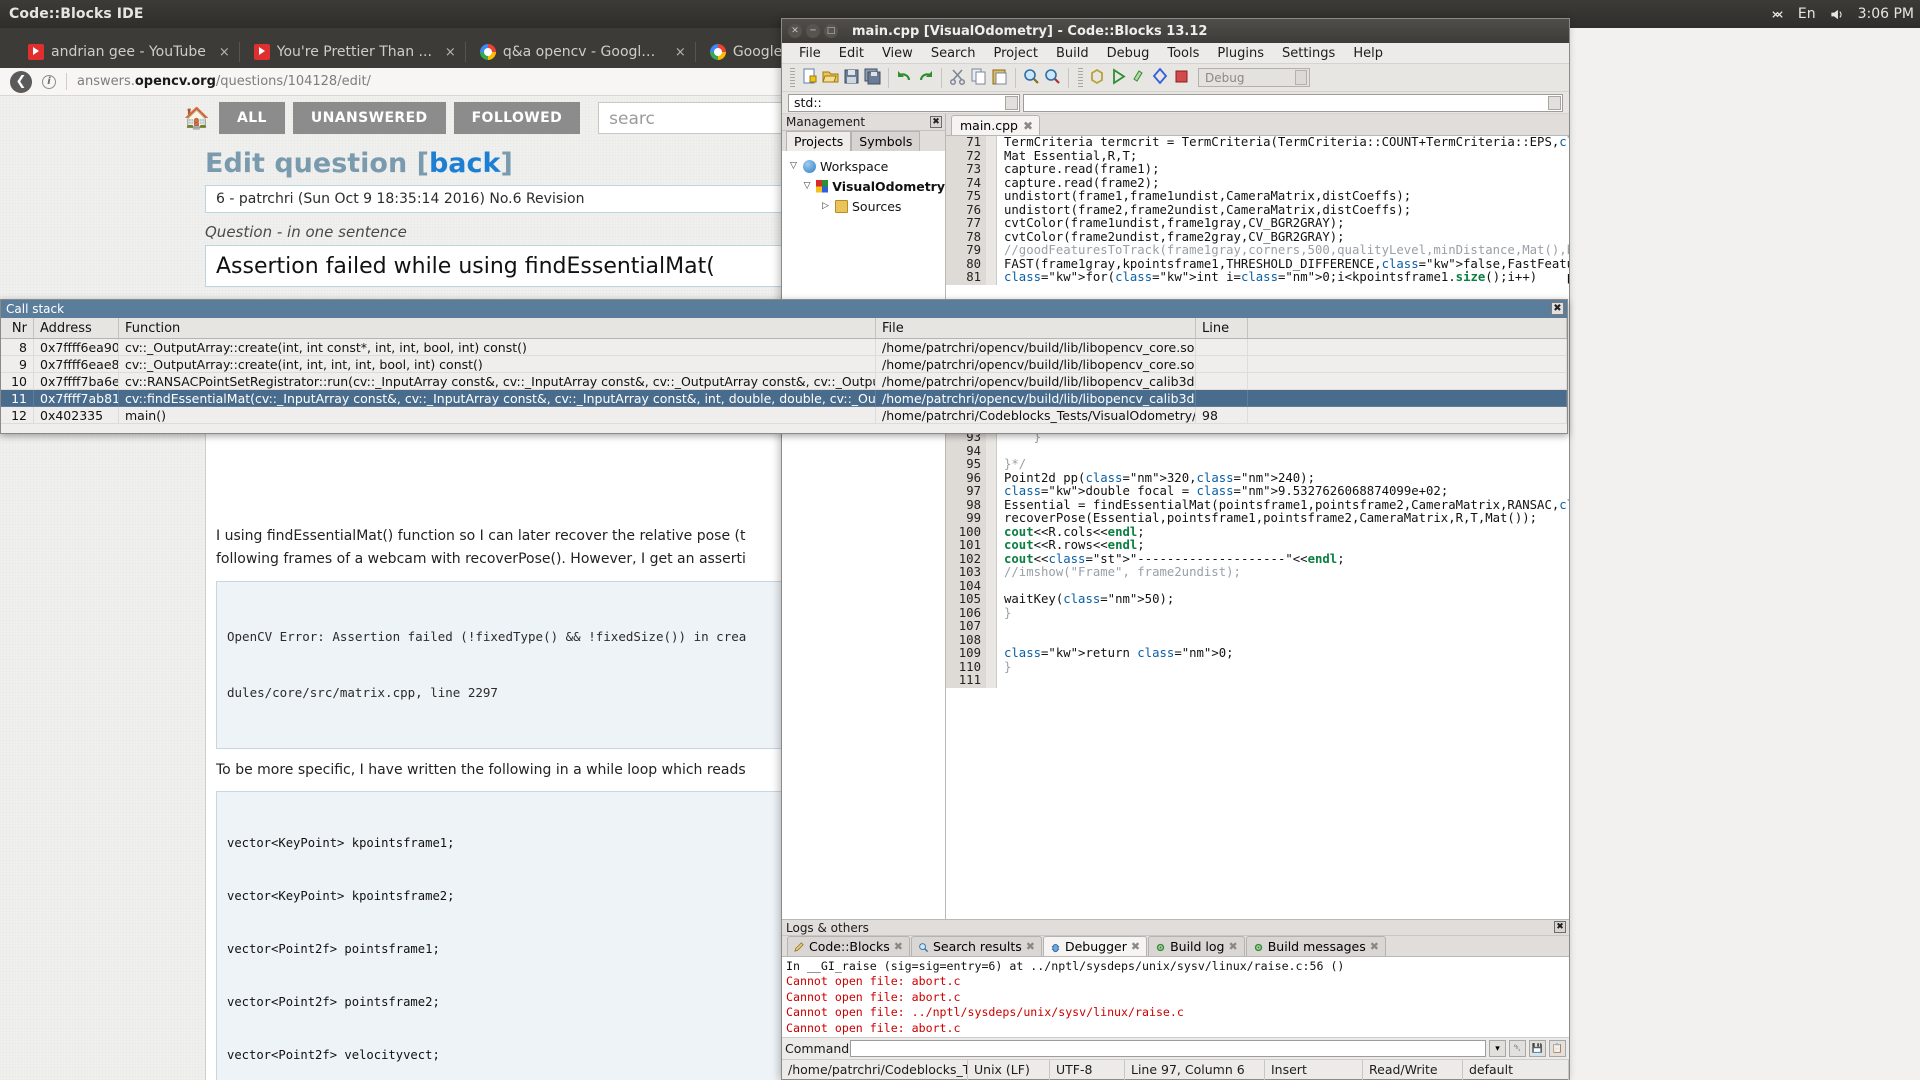  Describe the element at coordinates (1052, 77) in the screenshot. I see `replace-icon` at that location.